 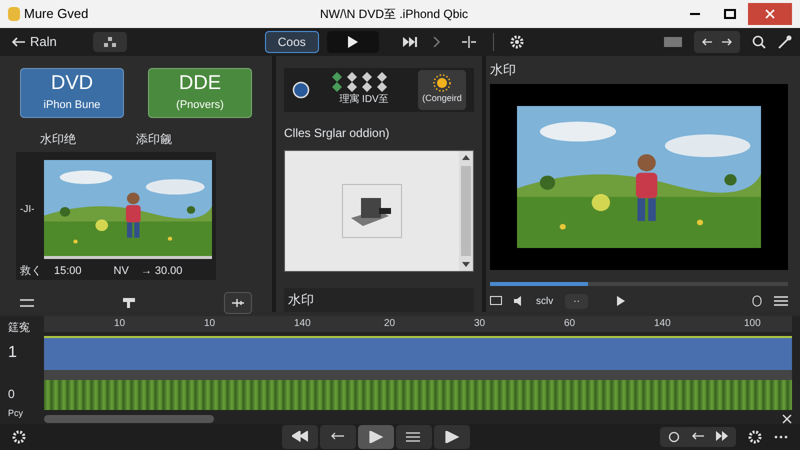 I want to click on mouse-icon, so click(x=757, y=301).